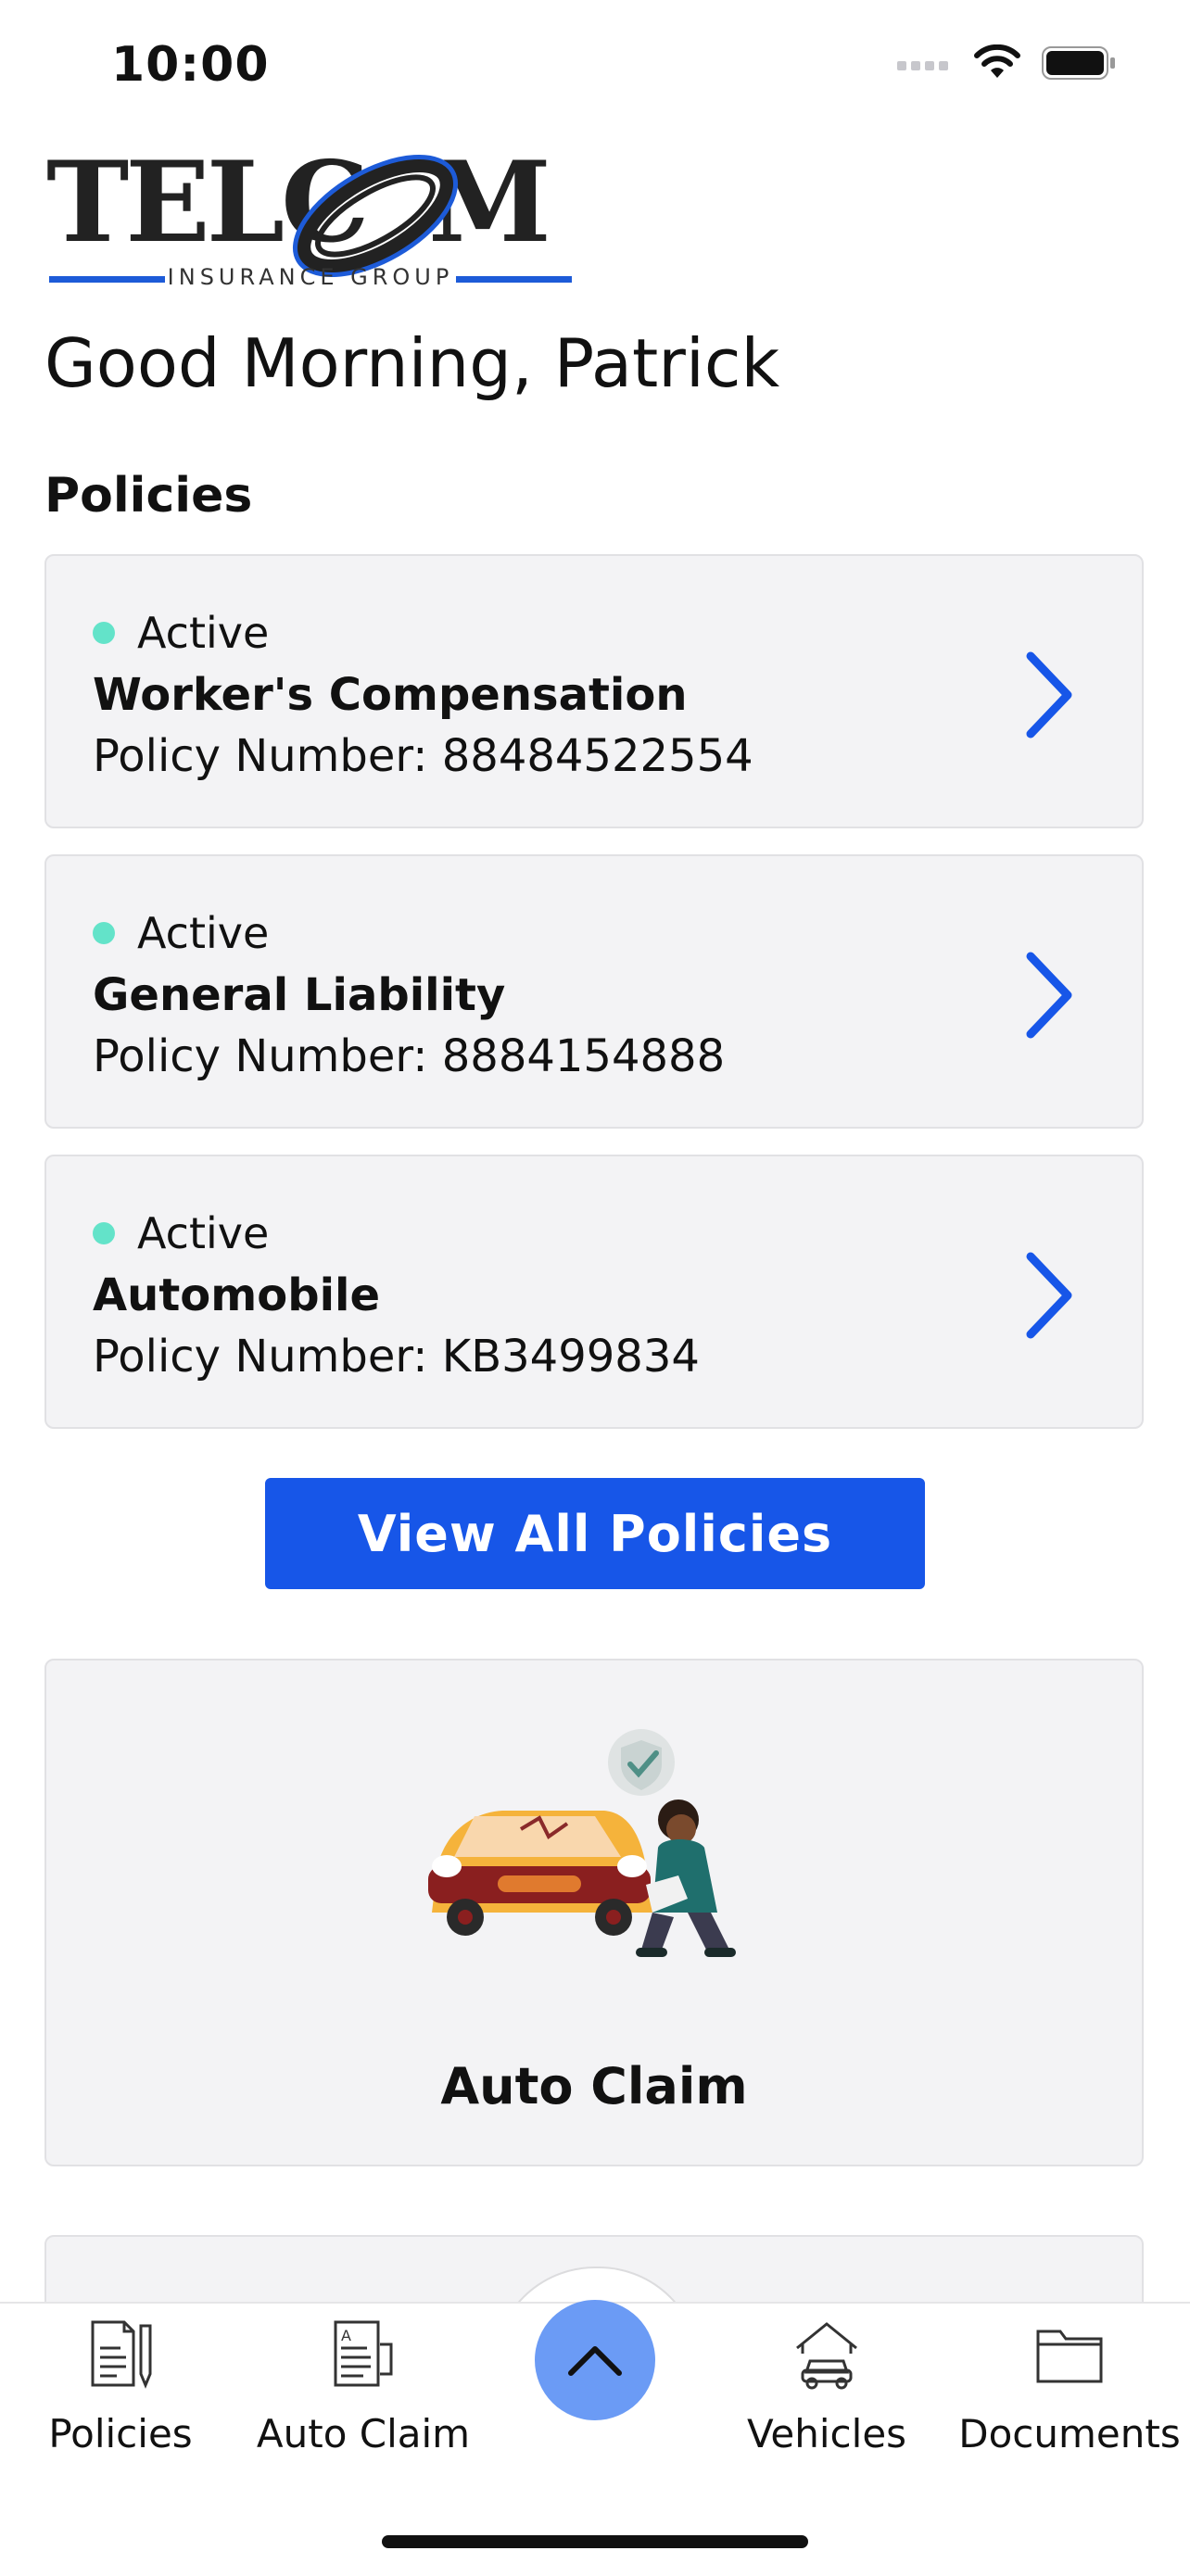 The height and width of the screenshot is (2576, 1190). I want to click on tab-label: Auto Claim, so click(363, 2433).